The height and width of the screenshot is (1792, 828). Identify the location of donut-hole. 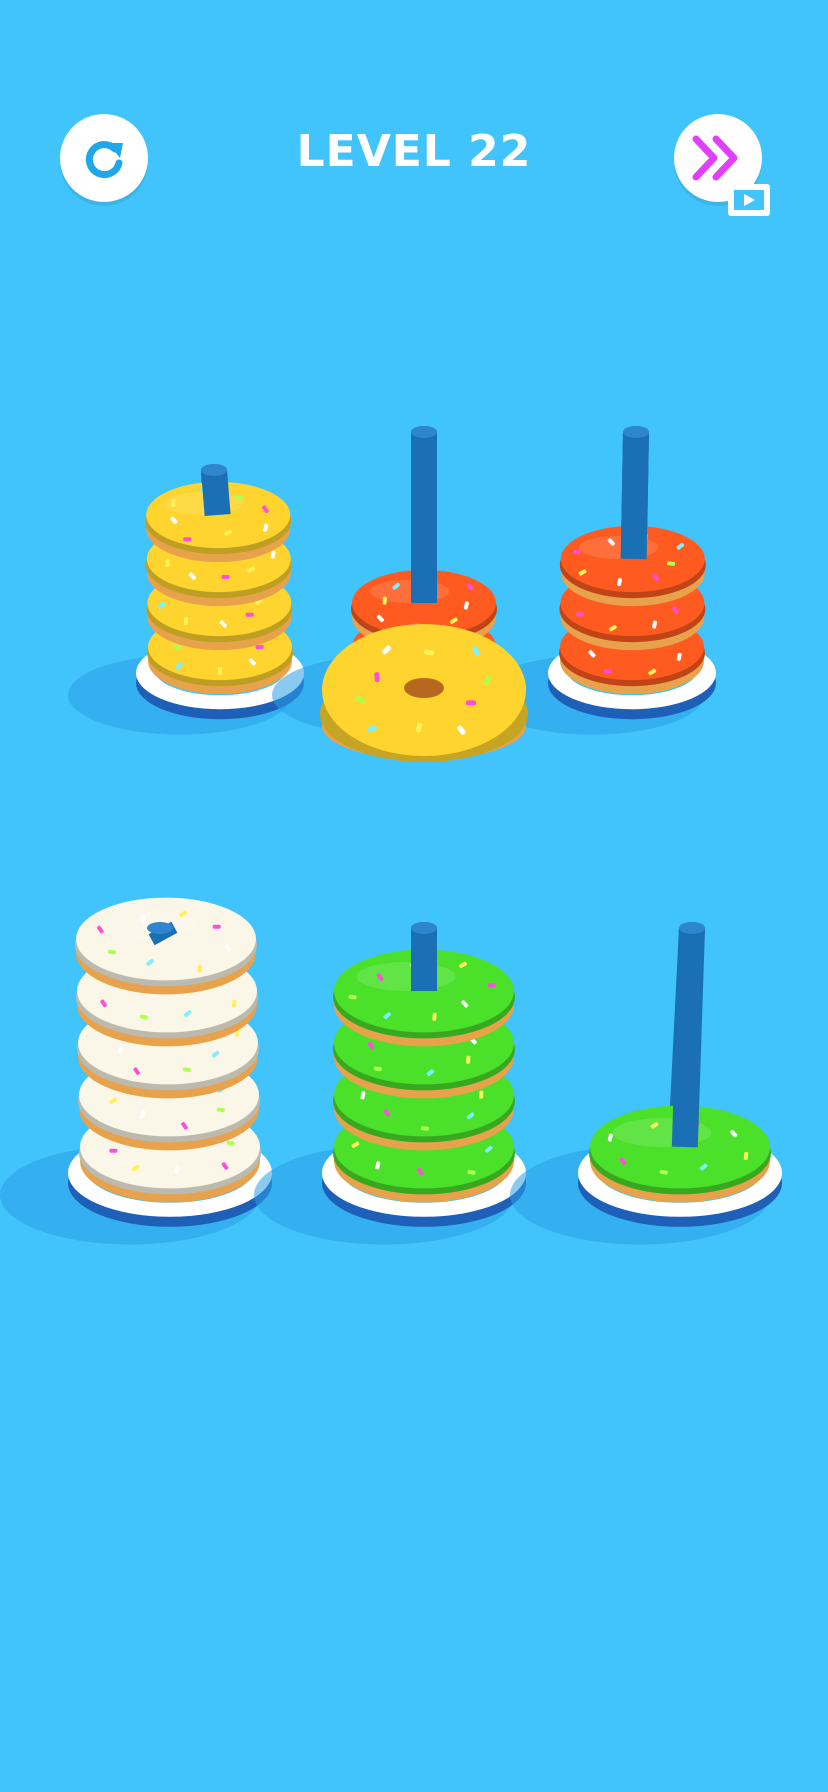
(424, 688).